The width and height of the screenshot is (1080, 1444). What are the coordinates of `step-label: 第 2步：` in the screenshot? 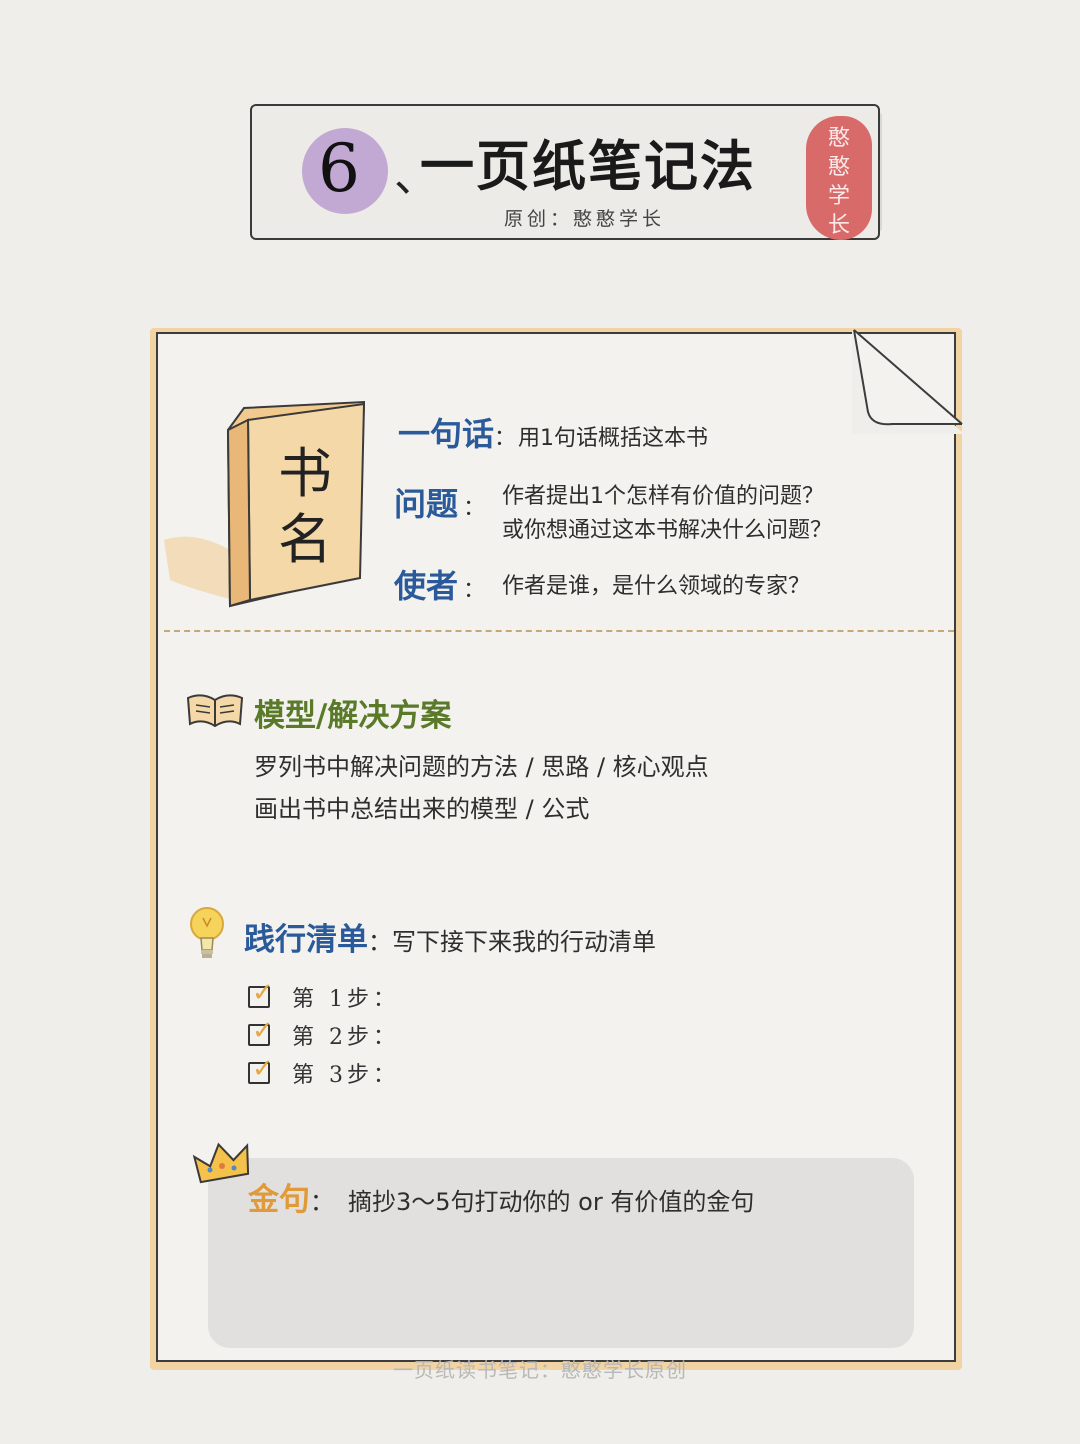 It's located at (345, 1037).